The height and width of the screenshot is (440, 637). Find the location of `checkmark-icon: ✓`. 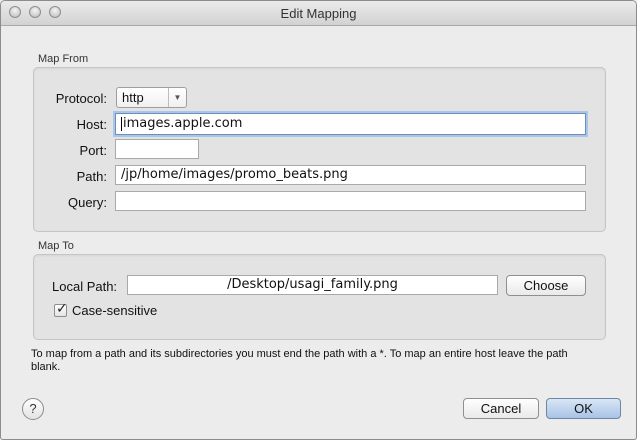

checkmark-icon: ✓ is located at coordinates (62, 308).